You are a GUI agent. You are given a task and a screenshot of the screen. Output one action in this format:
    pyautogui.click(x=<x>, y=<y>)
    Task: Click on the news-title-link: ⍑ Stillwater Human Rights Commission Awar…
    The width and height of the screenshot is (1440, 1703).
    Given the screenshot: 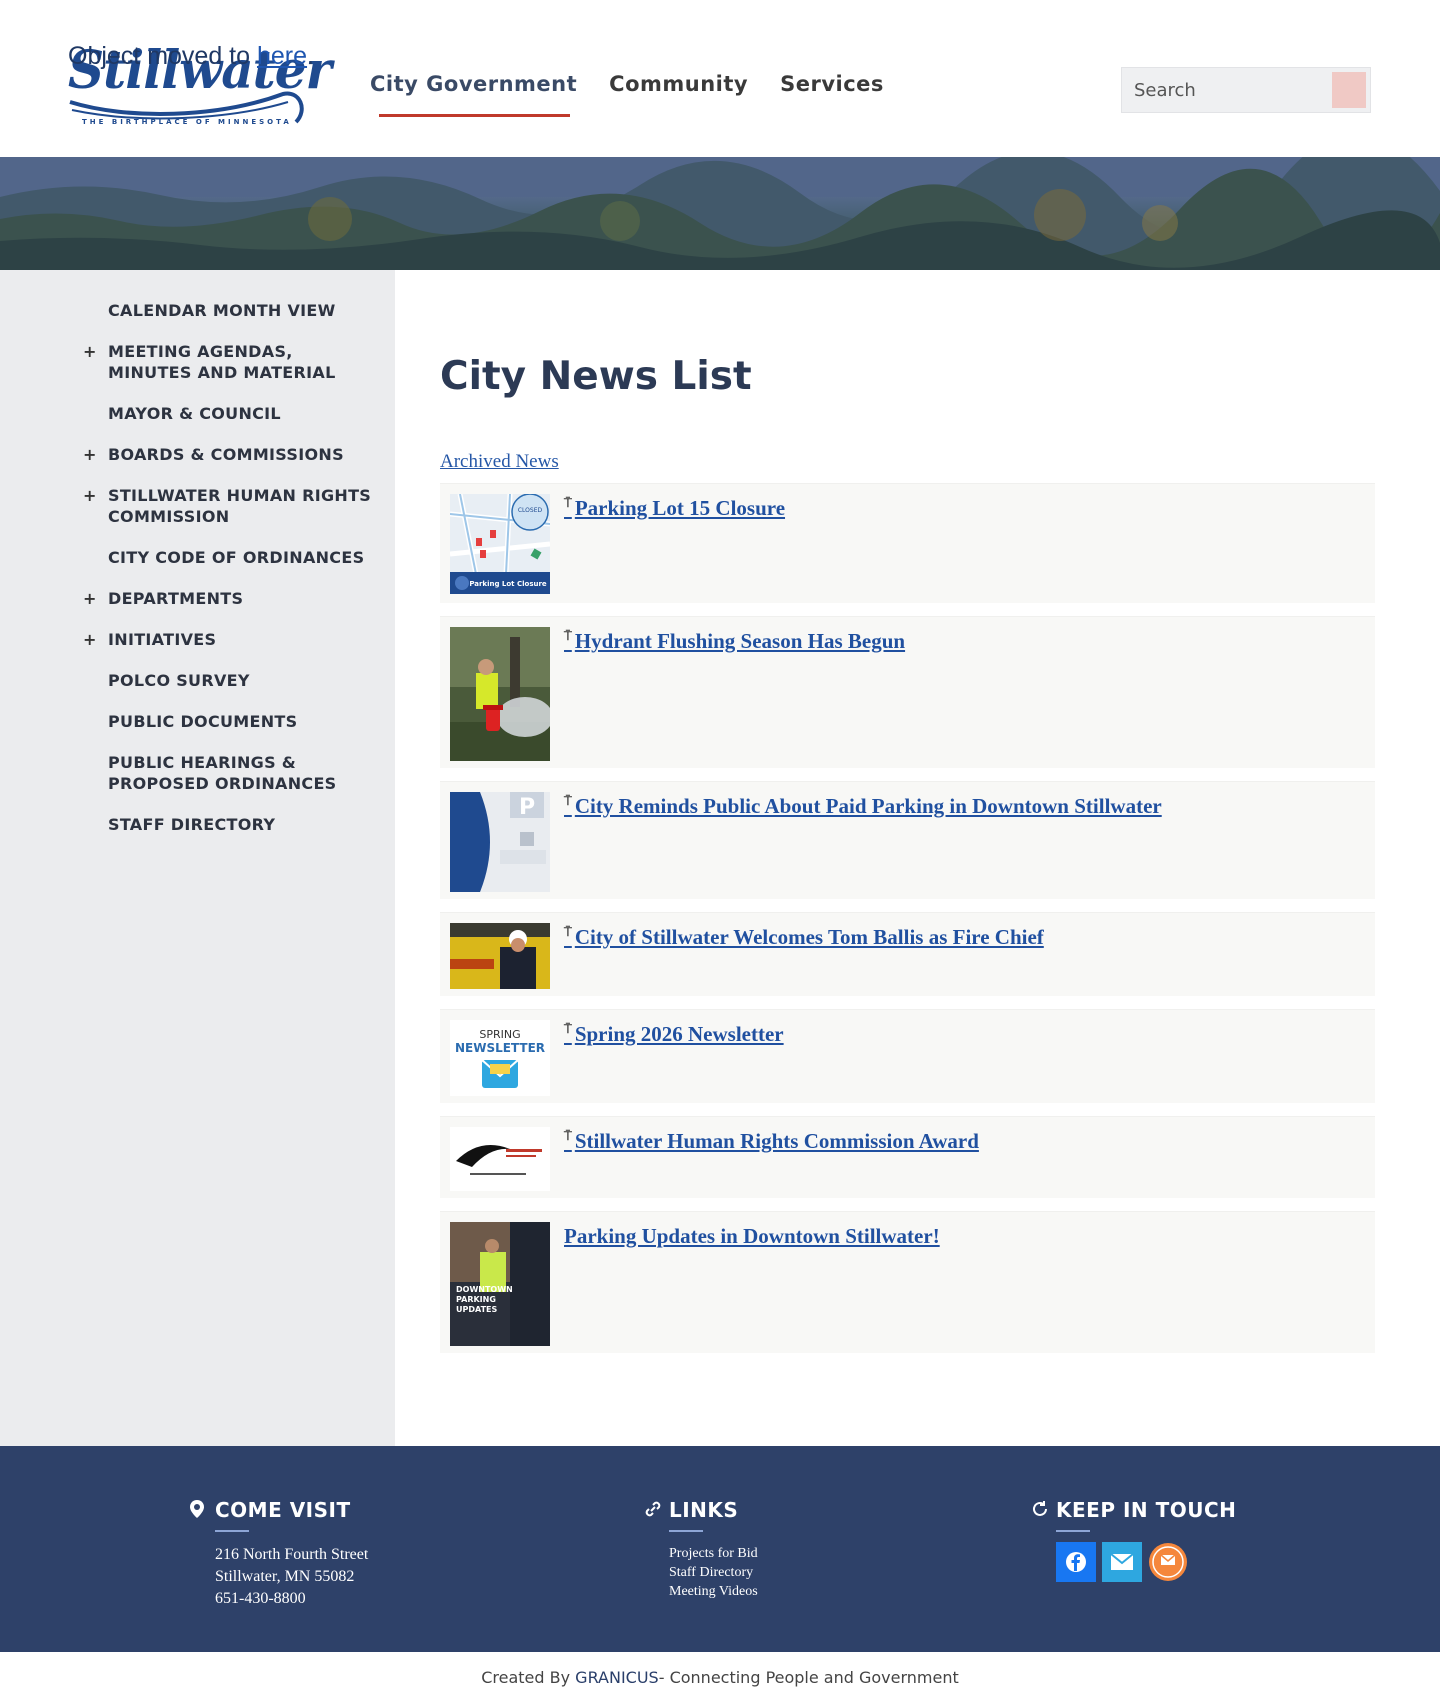 What is the action you would take?
    pyautogui.click(x=771, y=1158)
    